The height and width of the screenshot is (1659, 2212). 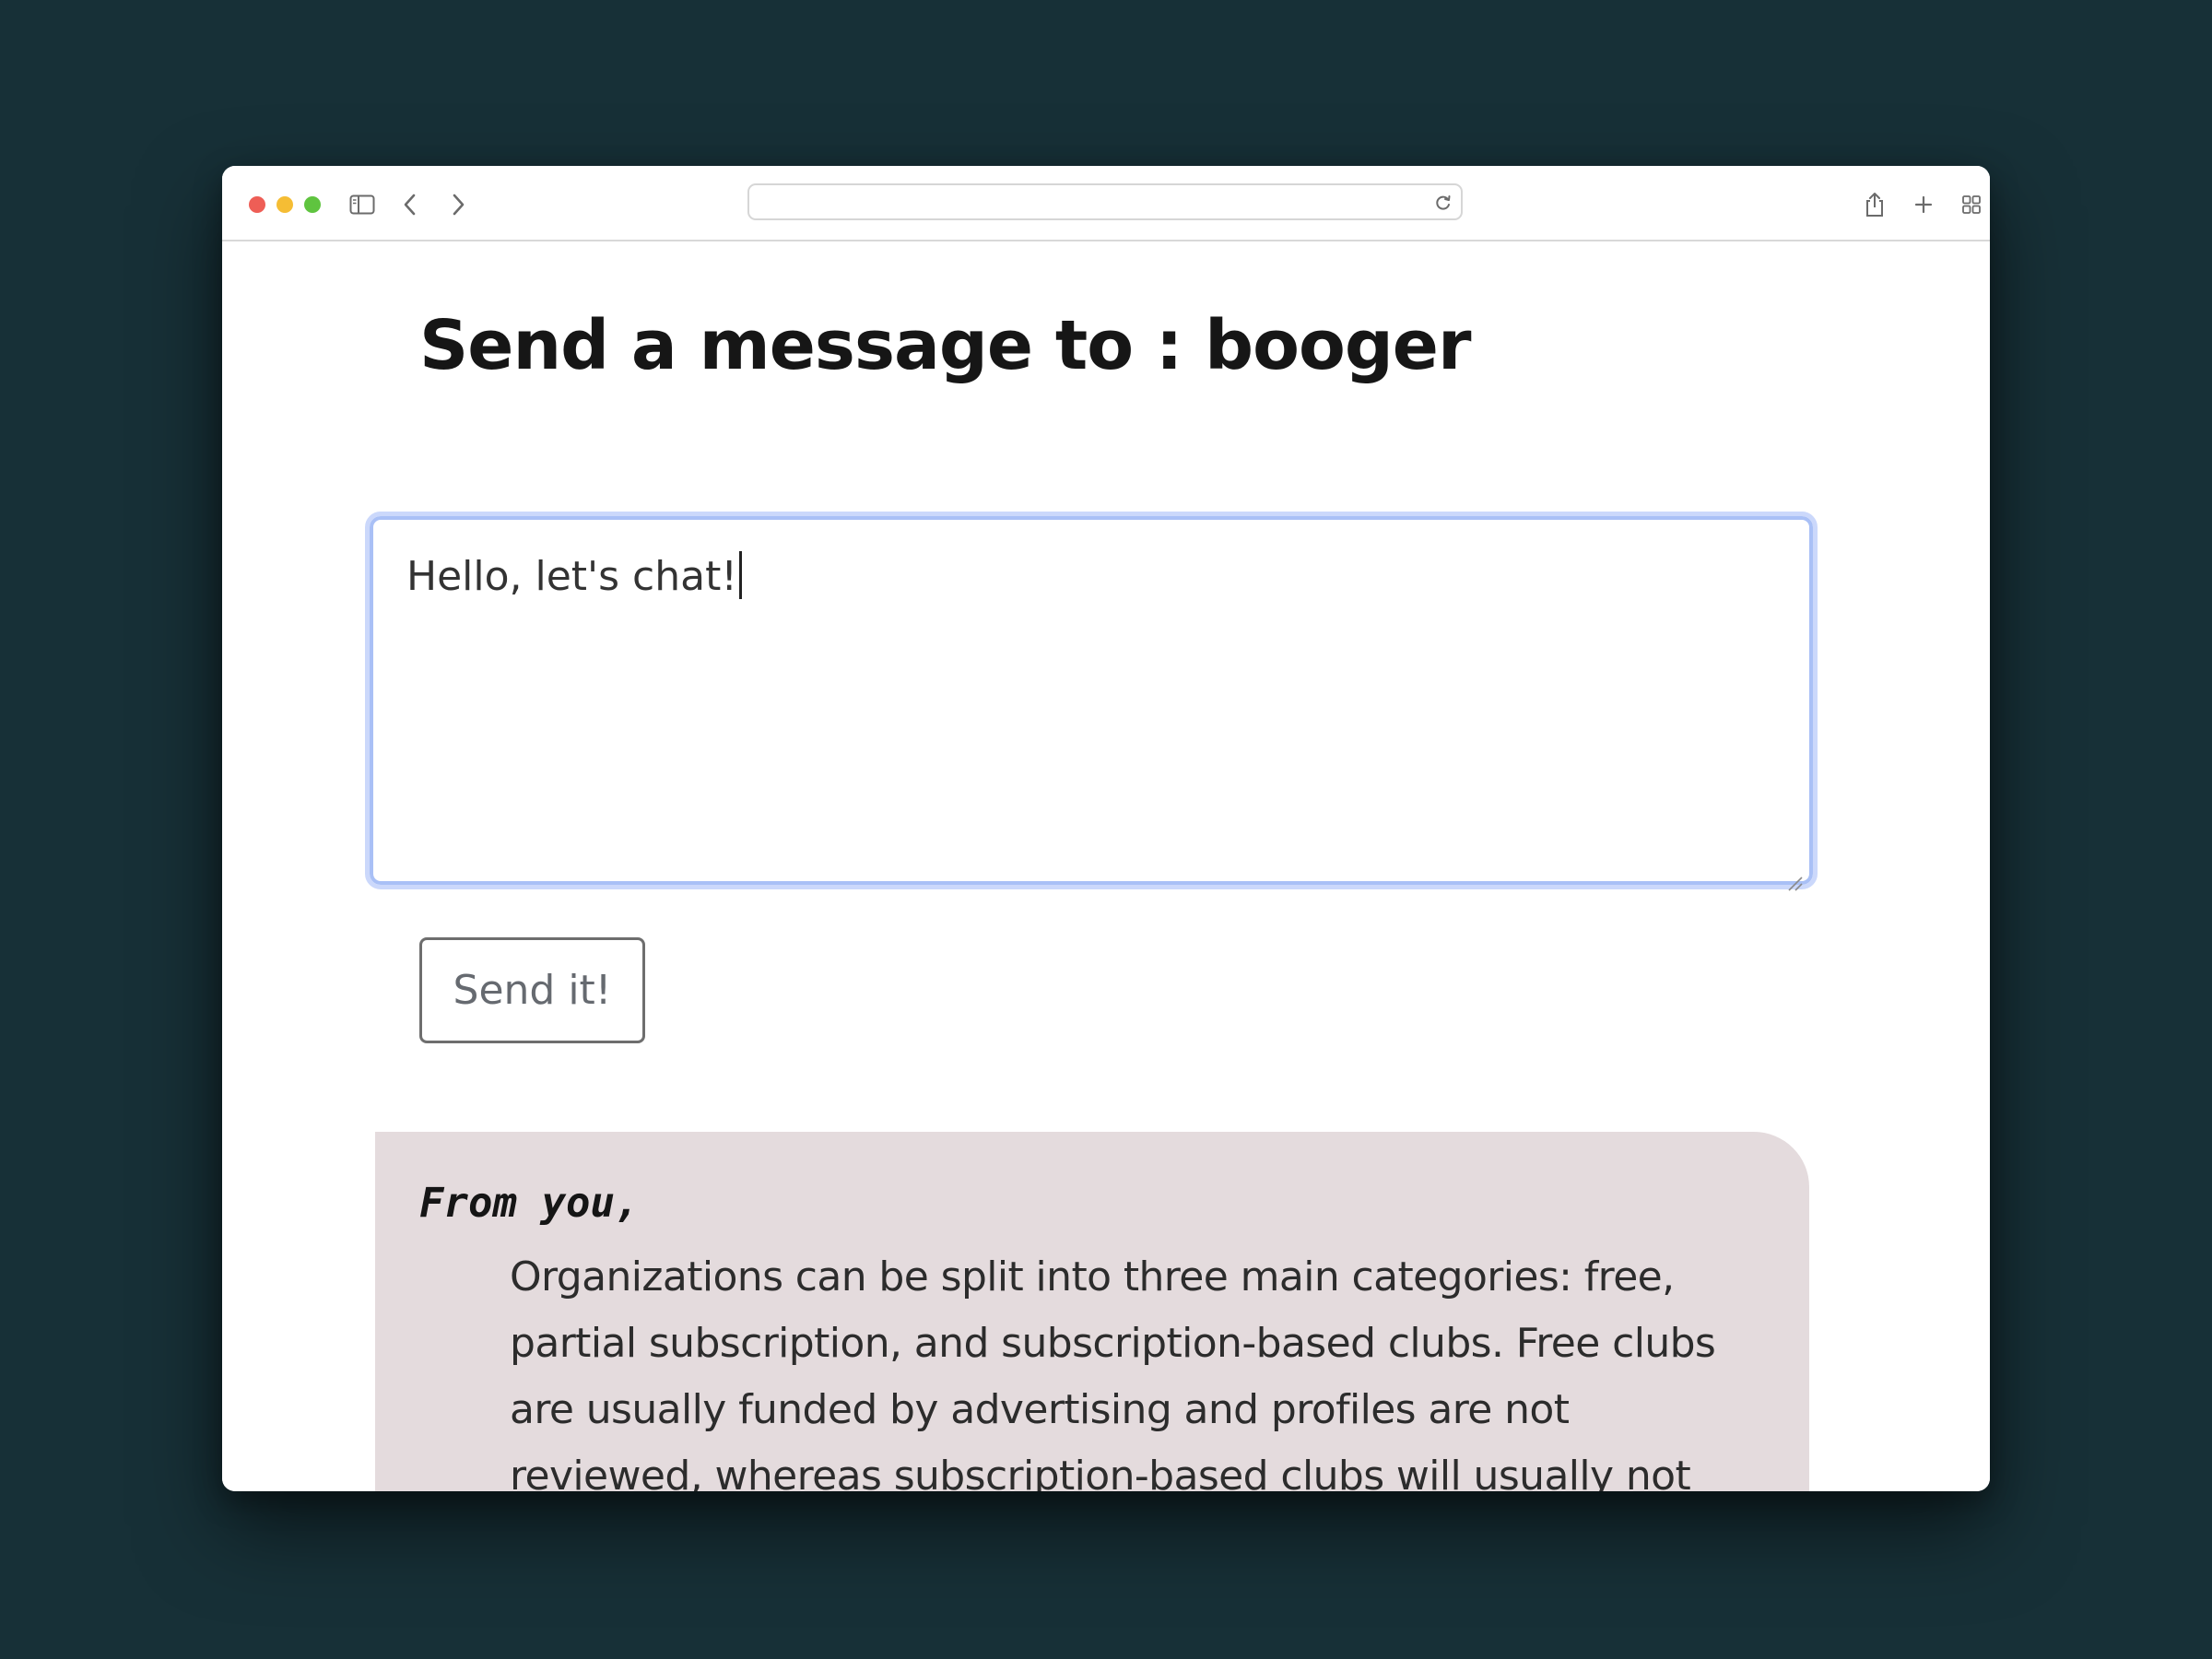 I want to click on browser-toolbar, so click(x=1106, y=203).